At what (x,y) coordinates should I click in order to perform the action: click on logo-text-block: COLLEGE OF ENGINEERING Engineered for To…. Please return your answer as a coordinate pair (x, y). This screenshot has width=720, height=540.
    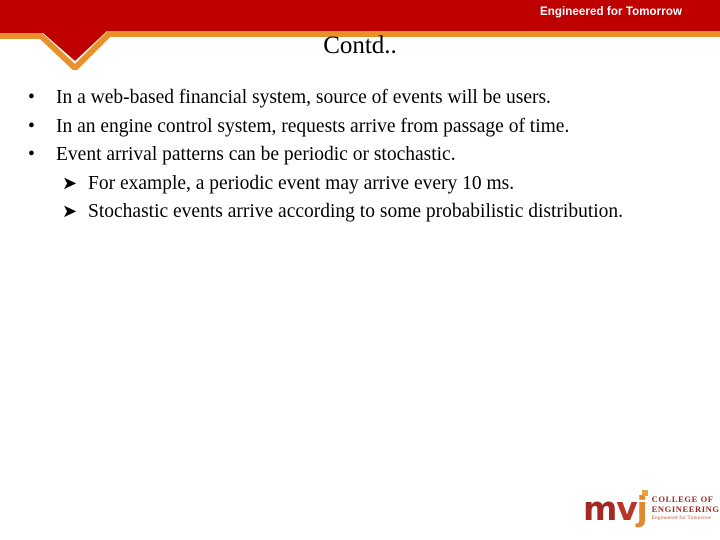
    Looking at the image, I should click on (686, 508).